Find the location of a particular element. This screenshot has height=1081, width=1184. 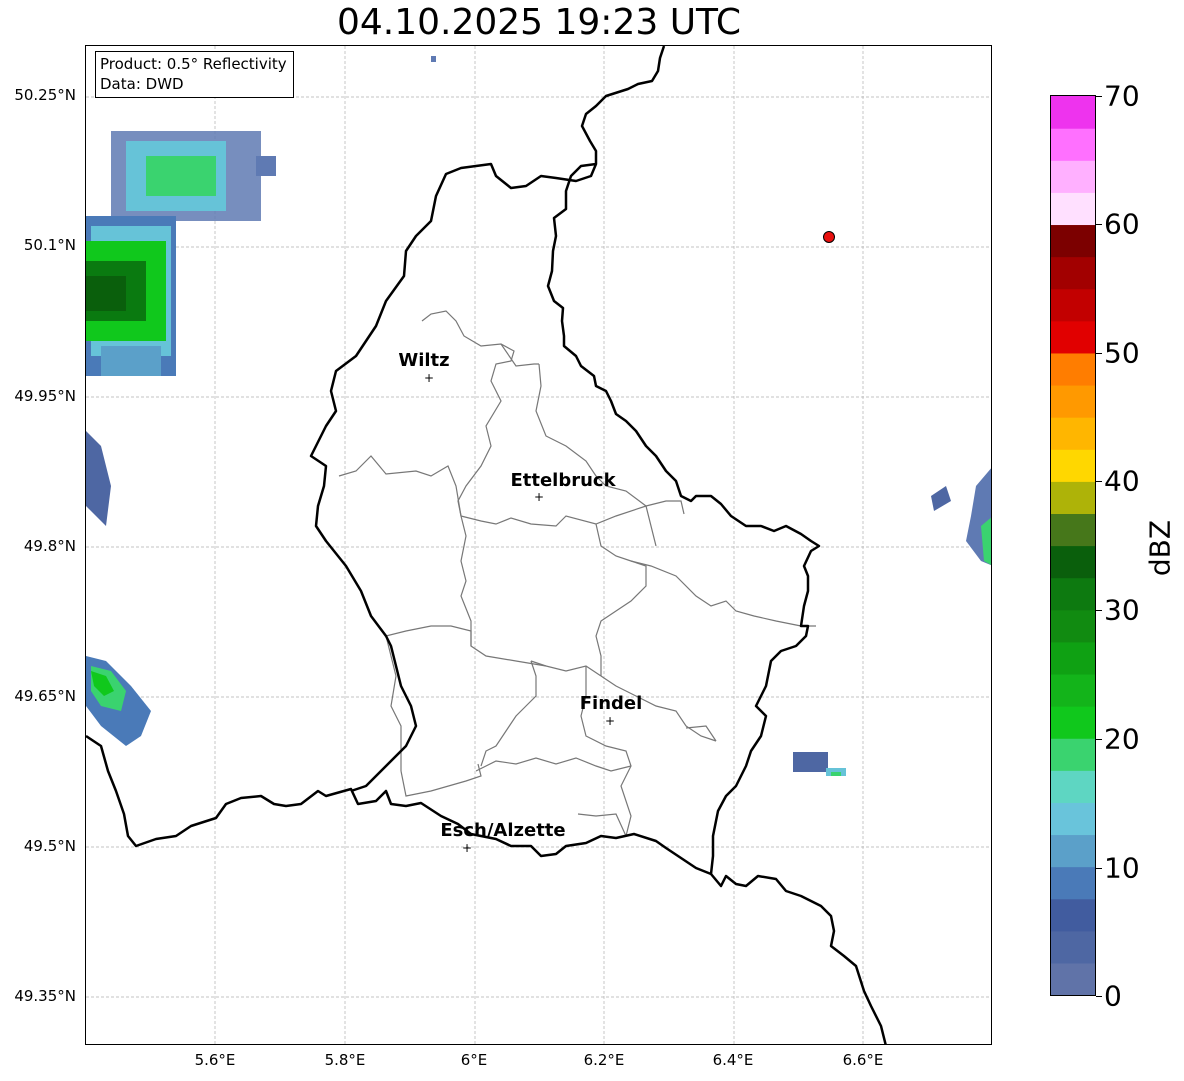

radar-site-marker is located at coordinates (829, 237).